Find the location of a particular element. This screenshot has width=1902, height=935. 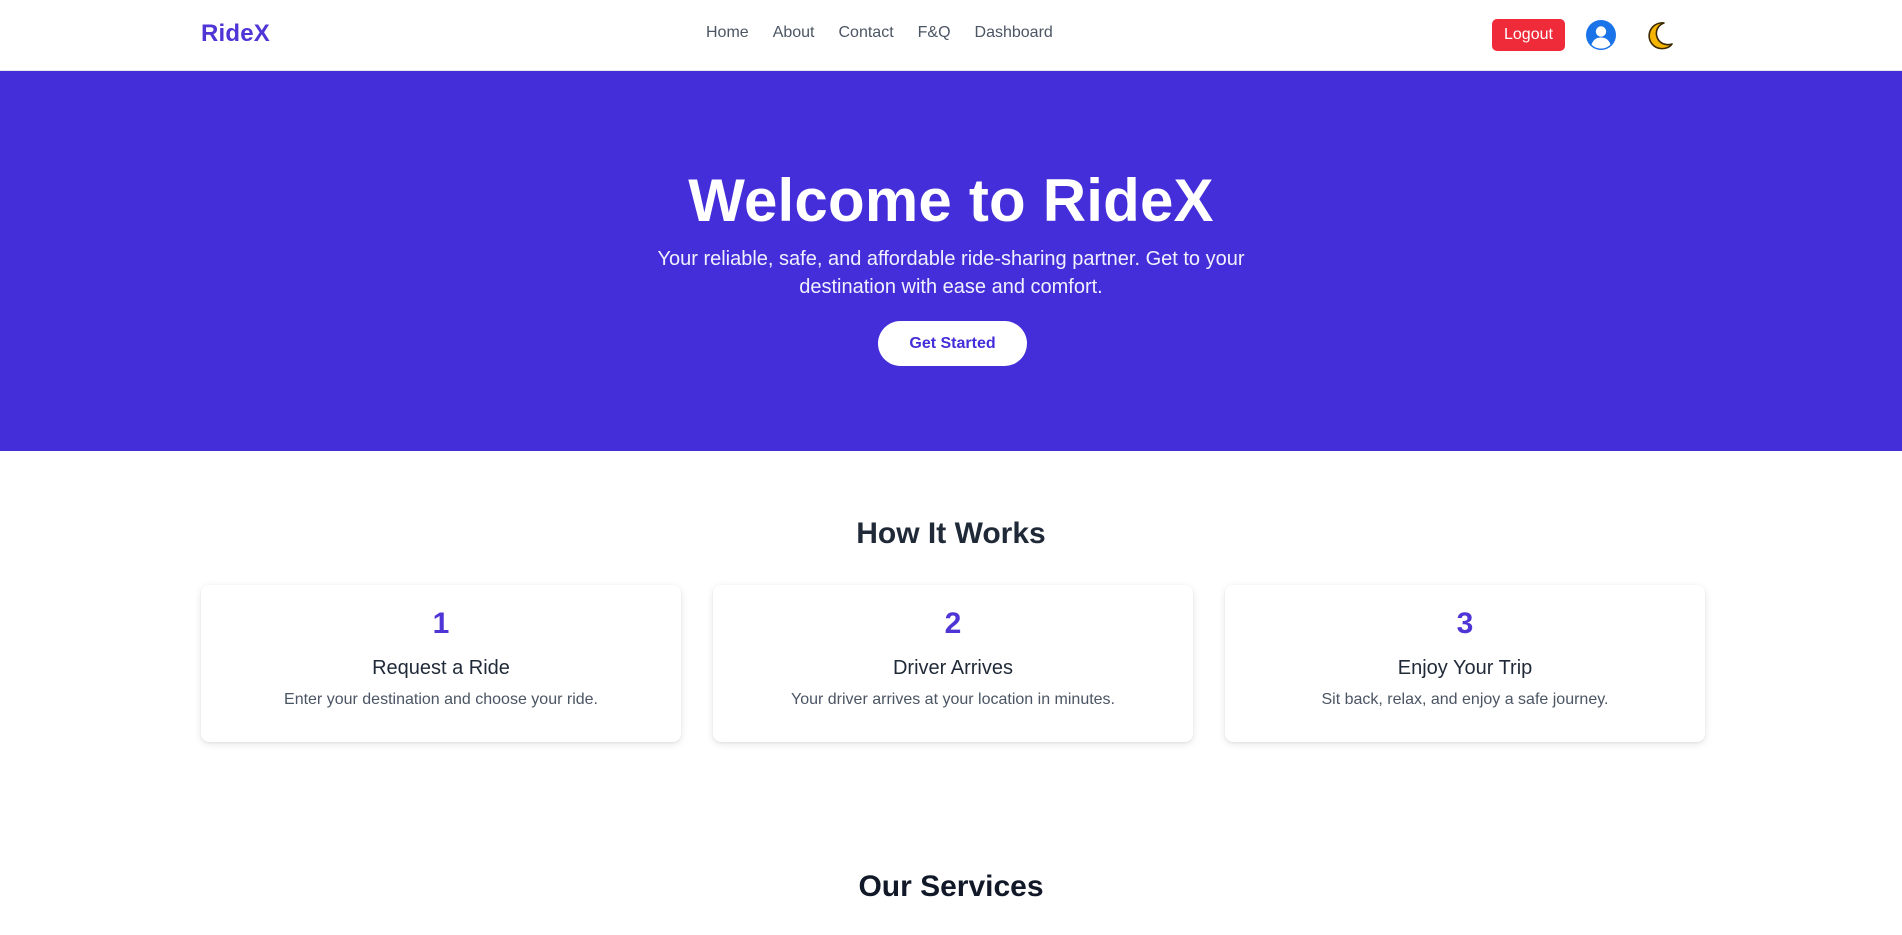

logout-button: Logout is located at coordinates (1528, 35).